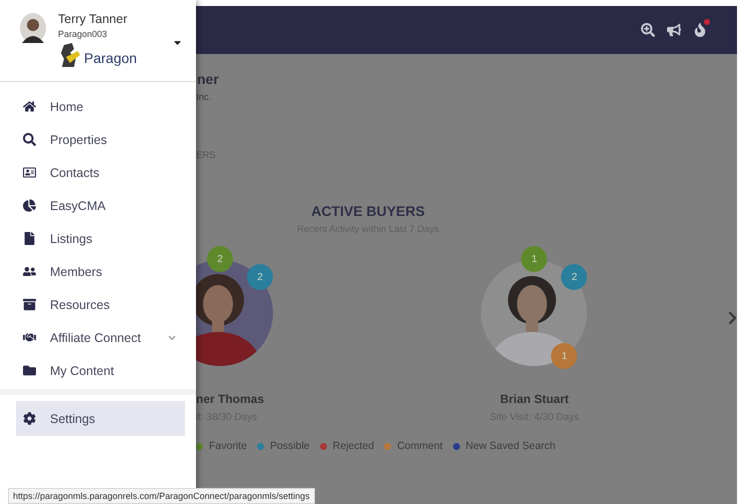 This screenshot has height=504, width=742. I want to click on zoom-in-icon, so click(648, 30).